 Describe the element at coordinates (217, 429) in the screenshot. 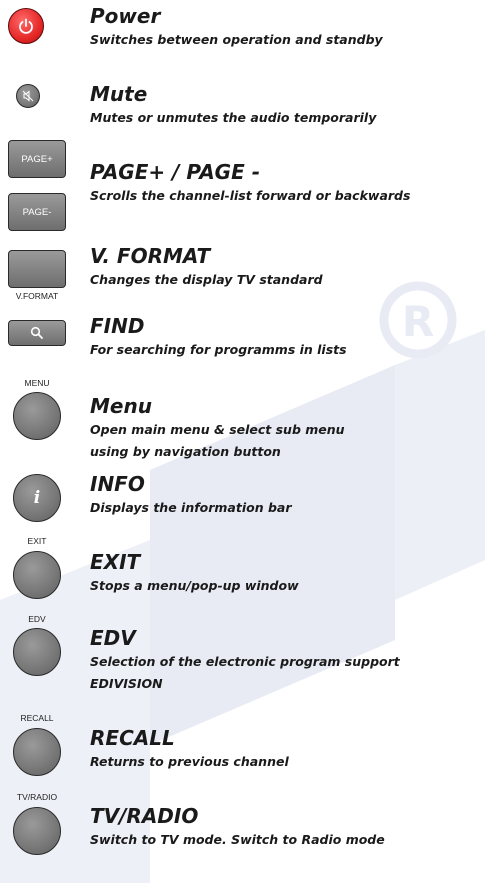

I see `menu-desc-line1: Open main menu & select sub menu` at that location.